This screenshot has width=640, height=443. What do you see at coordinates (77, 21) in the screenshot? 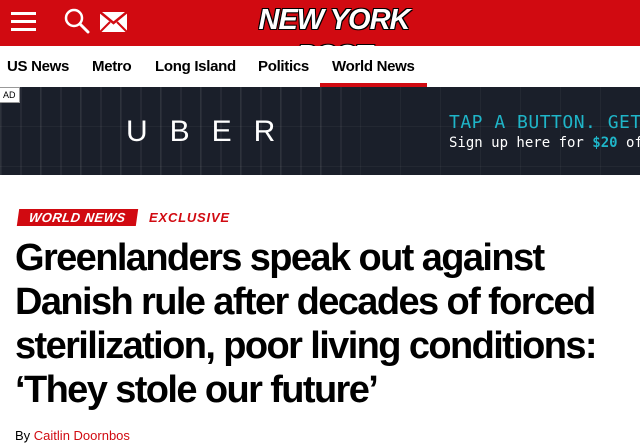
I see `search-icon` at bounding box center [77, 21].